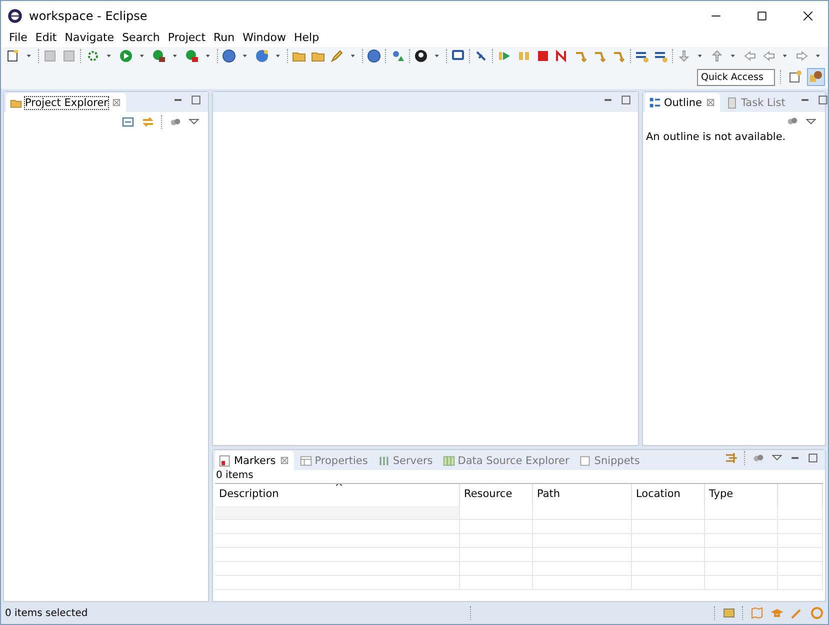  Describe the element at coordinates (585, 460) in the screenshot. I see `snippets-icon` at that location.